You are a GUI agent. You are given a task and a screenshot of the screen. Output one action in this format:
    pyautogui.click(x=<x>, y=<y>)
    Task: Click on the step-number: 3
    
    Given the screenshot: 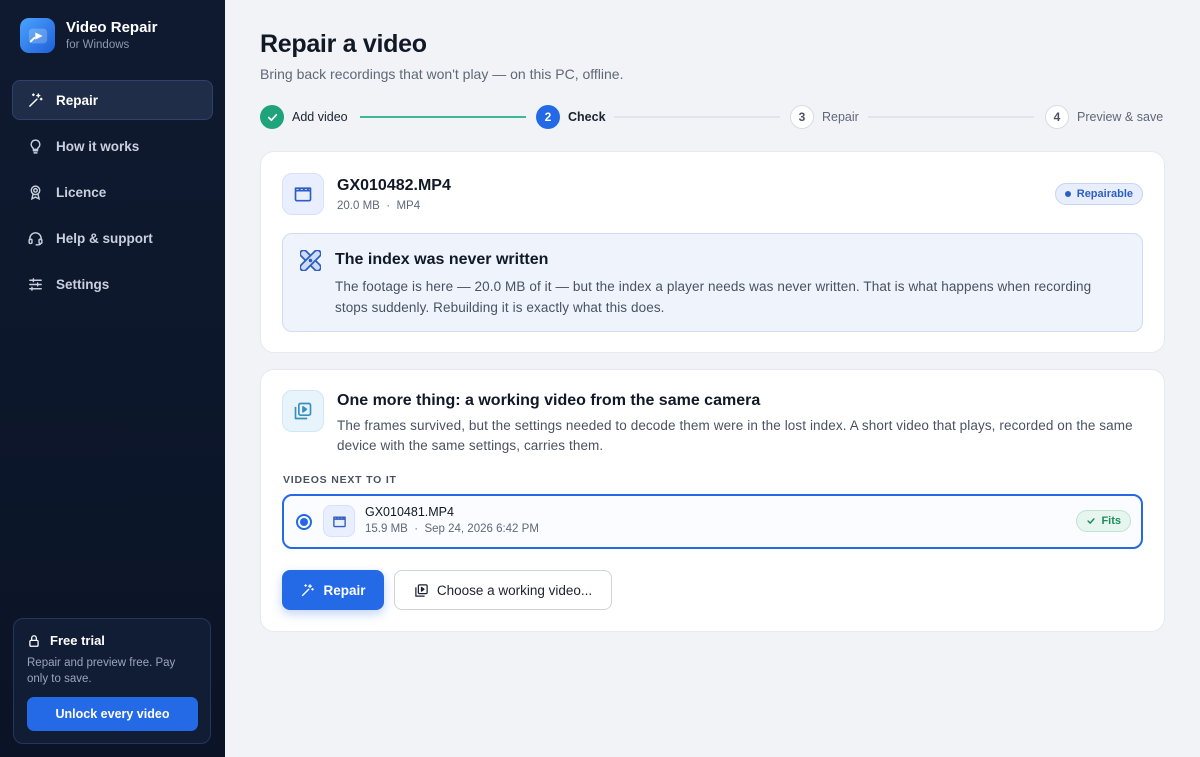 What is the action you would take?
    pyautogui.click(x=802, y=117)
    